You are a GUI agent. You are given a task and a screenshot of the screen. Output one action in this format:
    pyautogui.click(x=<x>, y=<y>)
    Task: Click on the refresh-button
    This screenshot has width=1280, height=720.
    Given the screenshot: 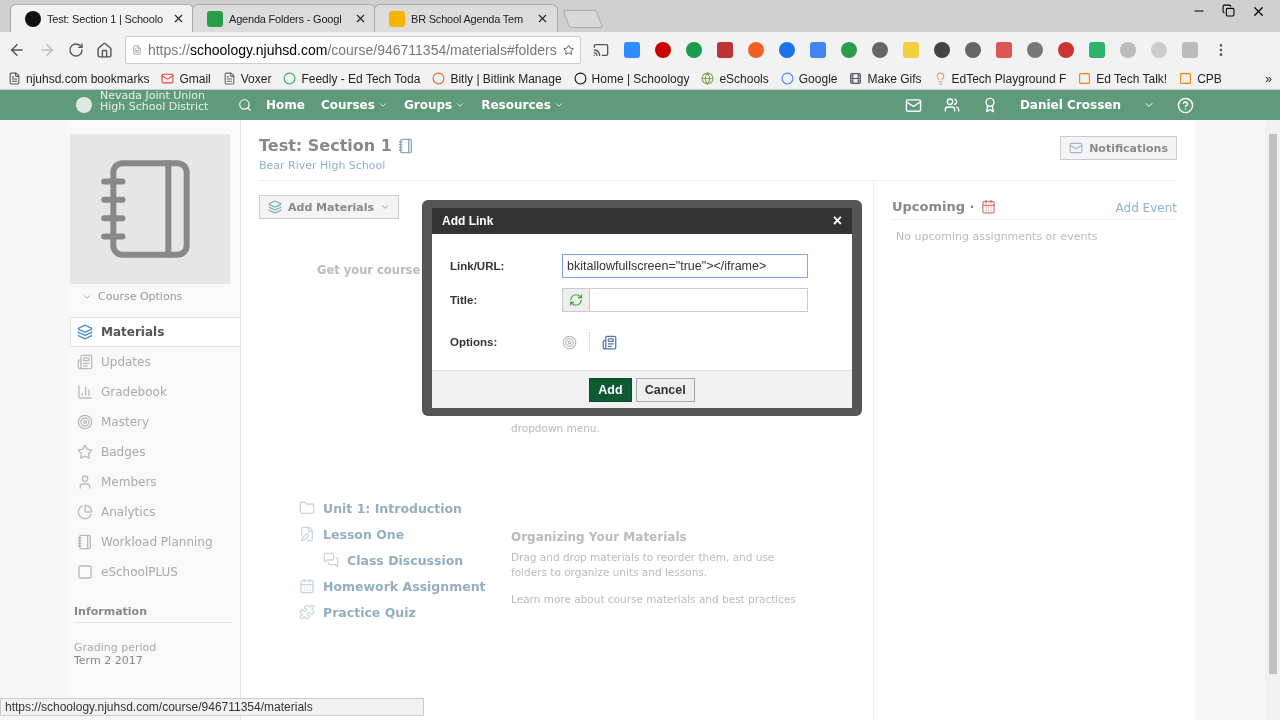 What is the action you would take?
    pyautogui.click(x=576, y=300)
    